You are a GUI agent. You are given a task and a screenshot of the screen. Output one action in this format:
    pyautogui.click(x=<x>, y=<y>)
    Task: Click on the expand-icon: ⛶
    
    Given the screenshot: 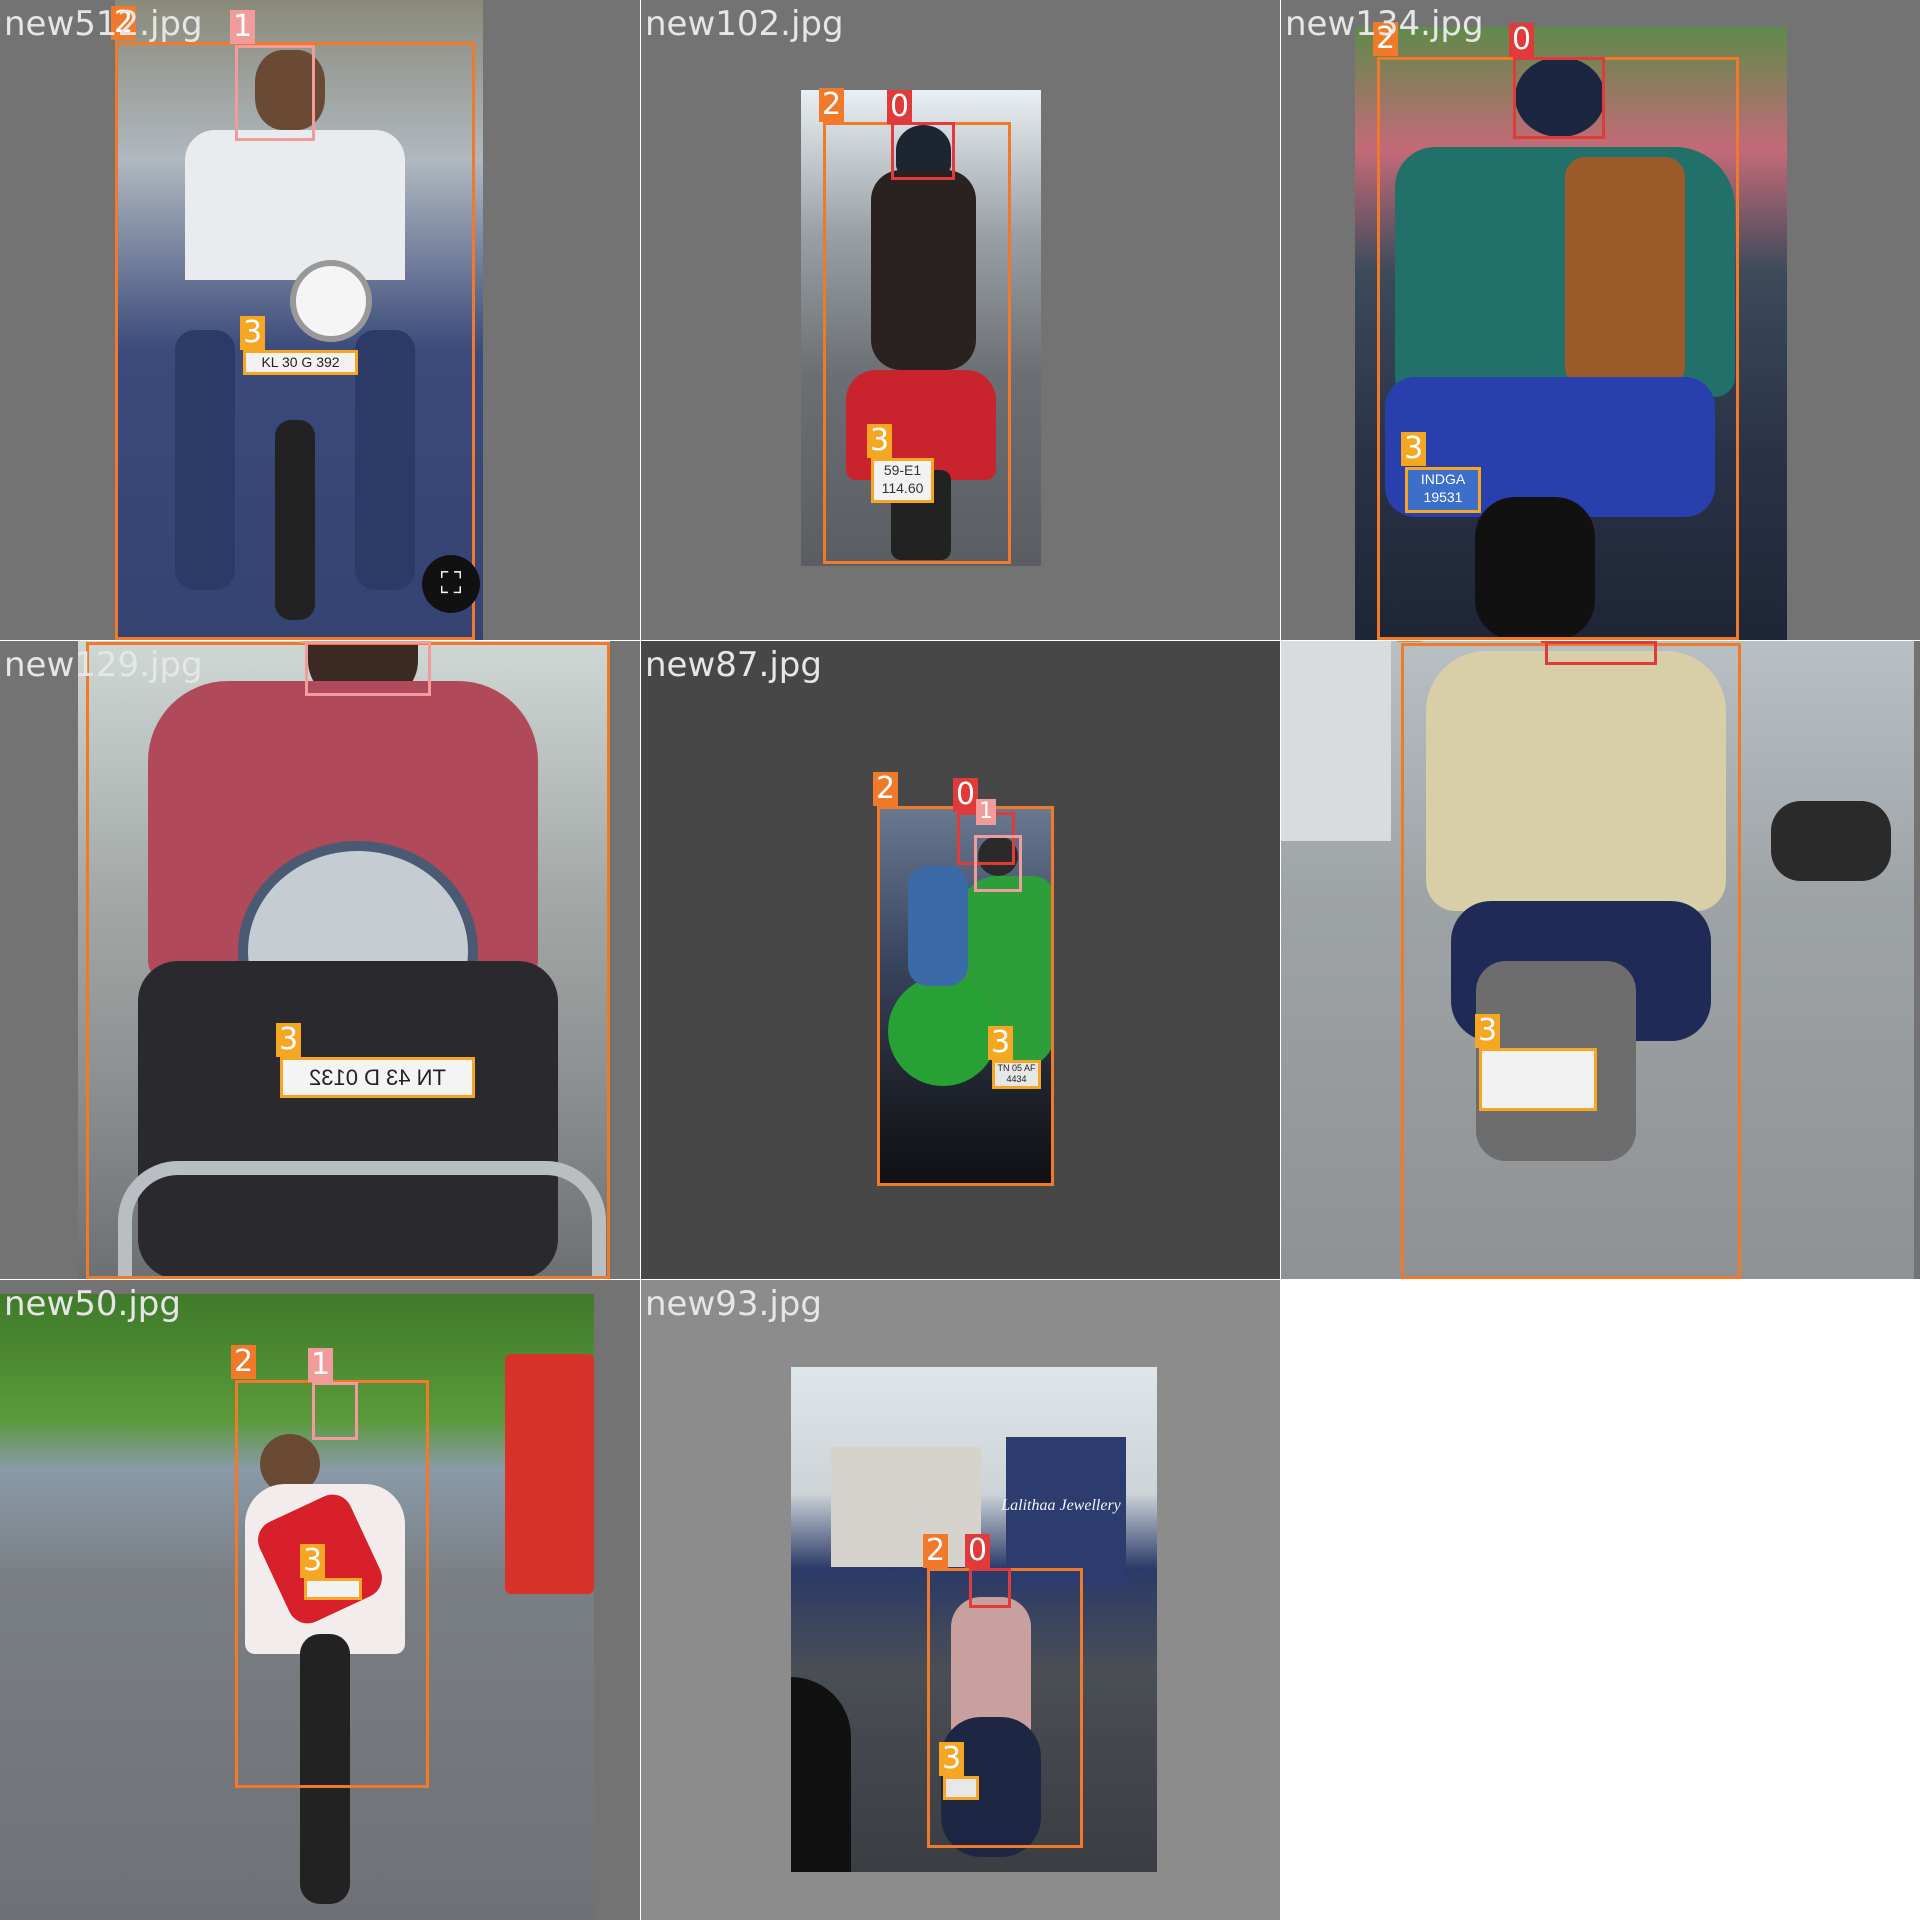 What is the action you would take?
    pyautogui.click(x=451, y=584)
    